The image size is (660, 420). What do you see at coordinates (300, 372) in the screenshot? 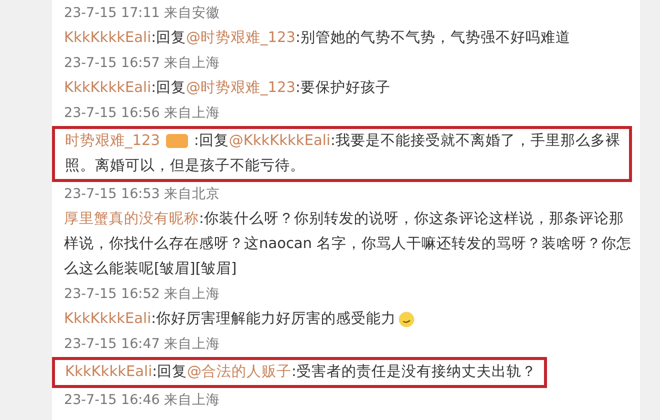
I see `comment-text: KkkKkkkEali:回复@合法的人贩子:受害者的责任是没有接纳丈夫出轨？` at bounding box center [300, 372].